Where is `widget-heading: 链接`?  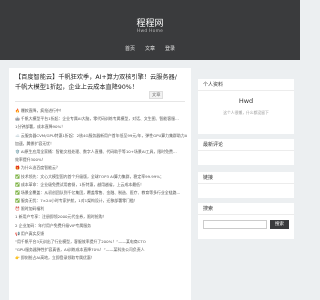
widget-heading: 链接 is located at coordinates (246, 178).